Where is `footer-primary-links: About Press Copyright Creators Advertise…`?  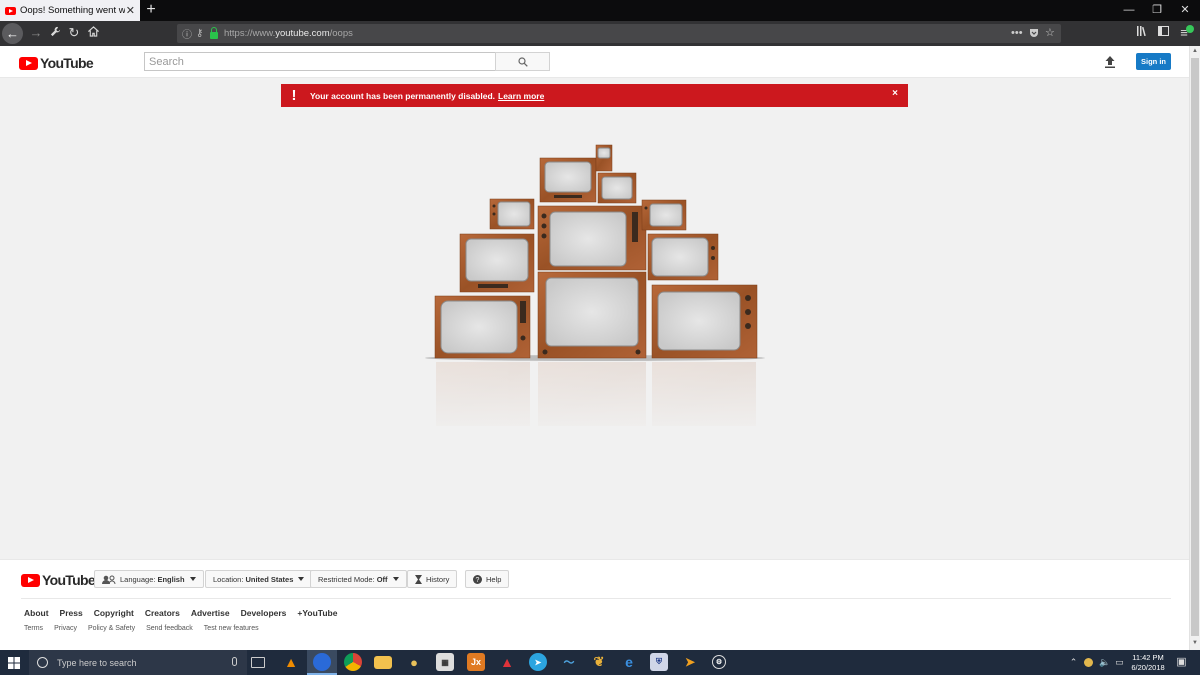 footer-primary-links: About Press Copyright Creators Advertise… is located at coordinates (180, 613).